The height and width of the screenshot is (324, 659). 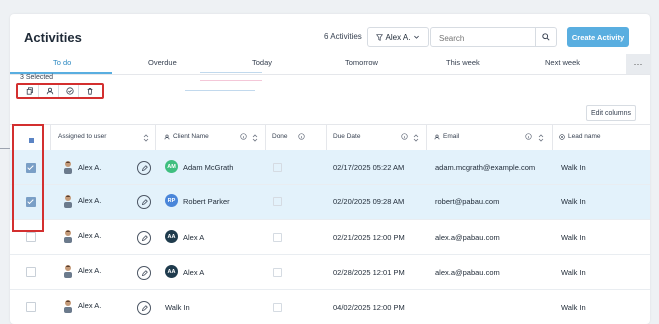 I want to click on search-box, so click(x=493, y=37).